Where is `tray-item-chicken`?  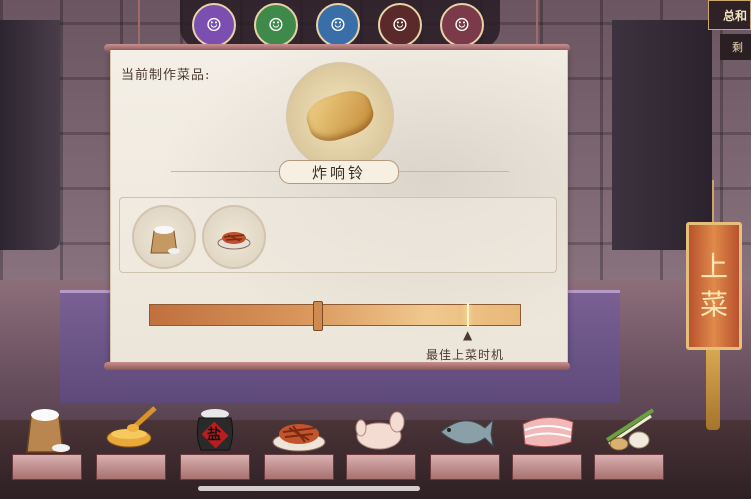
tray-item-chicken is located at coordinates (381, 438).